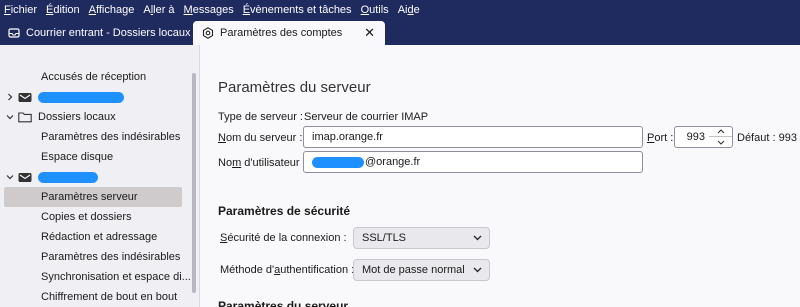 This screenshot has width=800, height=307. I want to click on auth-method-value: Mot de passe normal, so click(413, 270).